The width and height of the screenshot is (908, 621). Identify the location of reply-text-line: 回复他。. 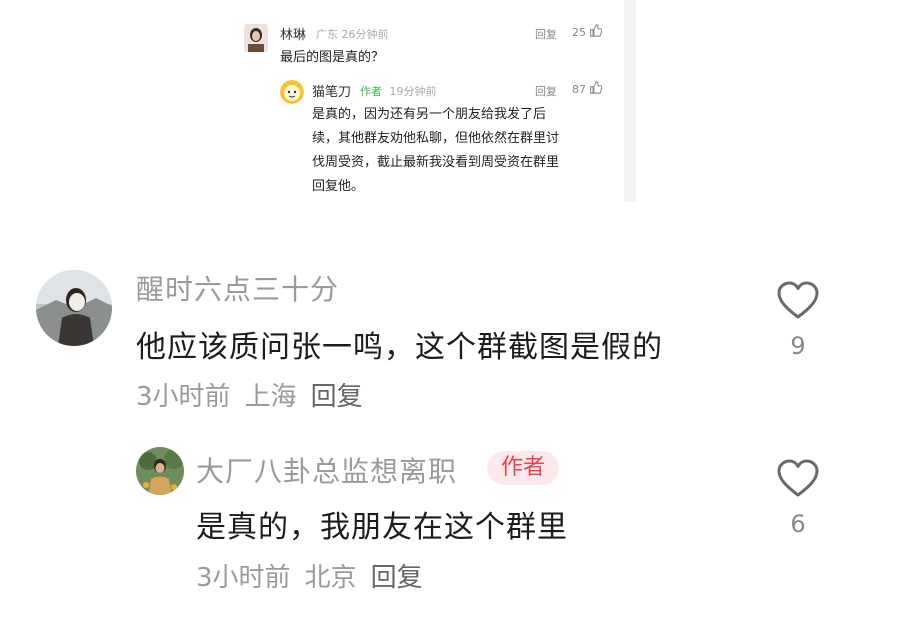
(338, 186).